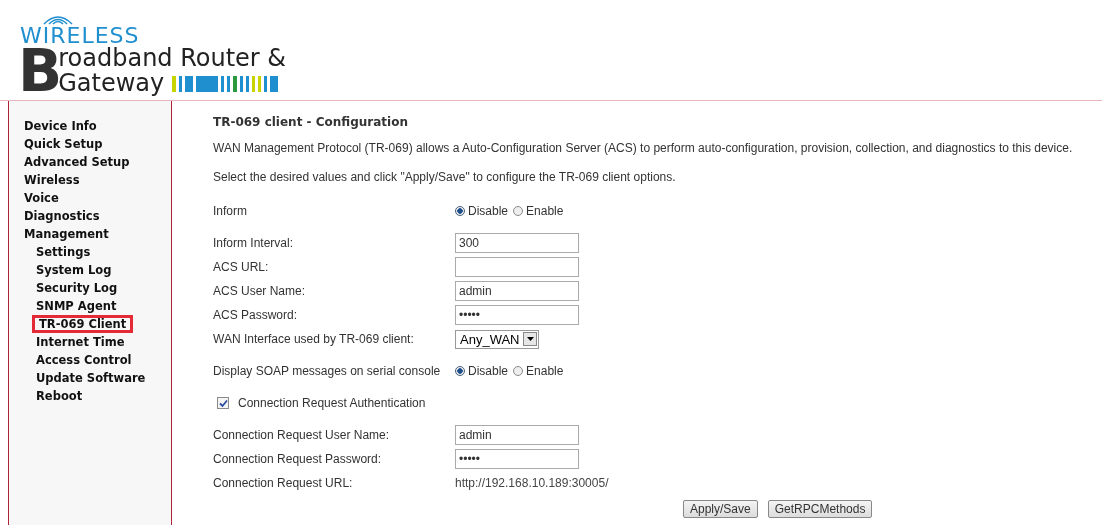 Image resolution: width=1102 pixels, height=525 pixels. Describe the element at coordinates (52, 180) in the screenshot. I see `sidebar-item: Wireless` at that location.